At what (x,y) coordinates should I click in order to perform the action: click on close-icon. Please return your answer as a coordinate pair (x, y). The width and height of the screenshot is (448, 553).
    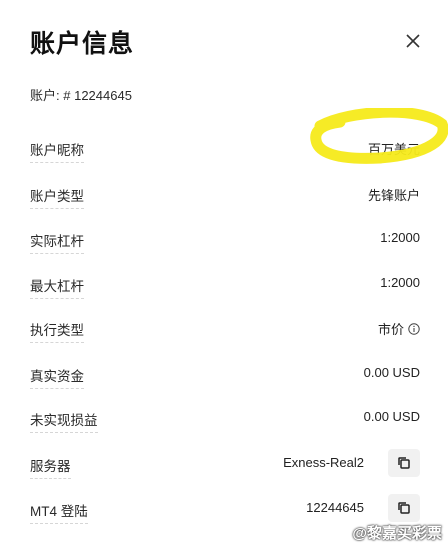
    Looking at the image, I should click on (413, 41).